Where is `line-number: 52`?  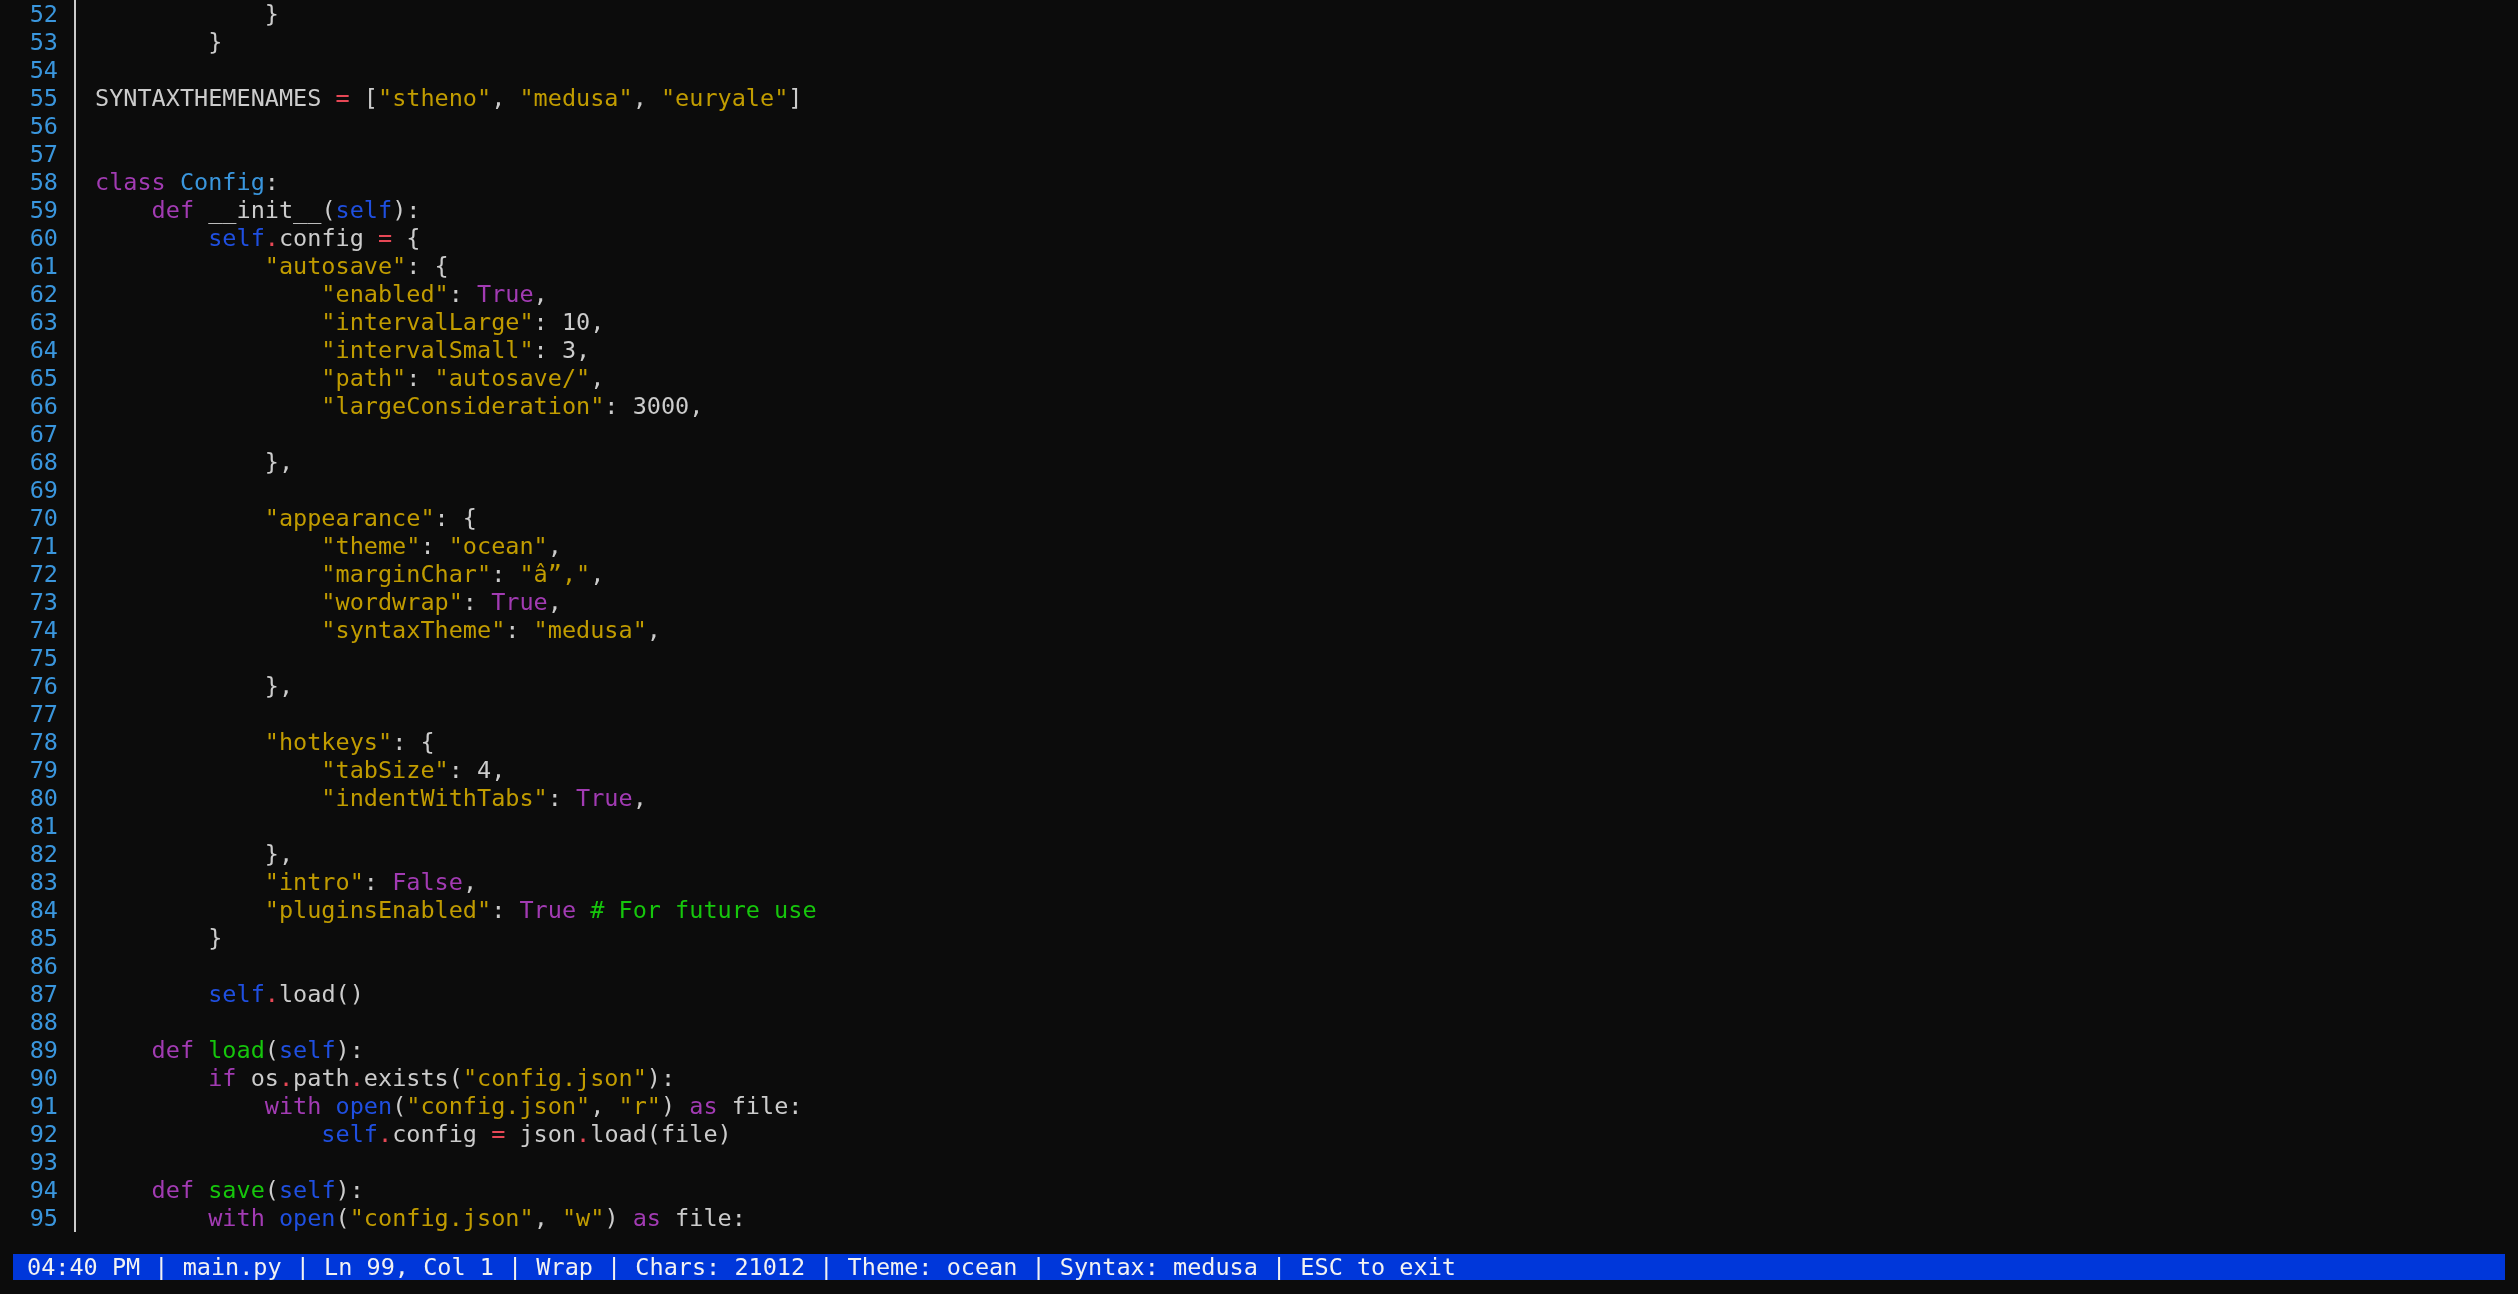
line-number: 52 is located at coordinates (43, 14).